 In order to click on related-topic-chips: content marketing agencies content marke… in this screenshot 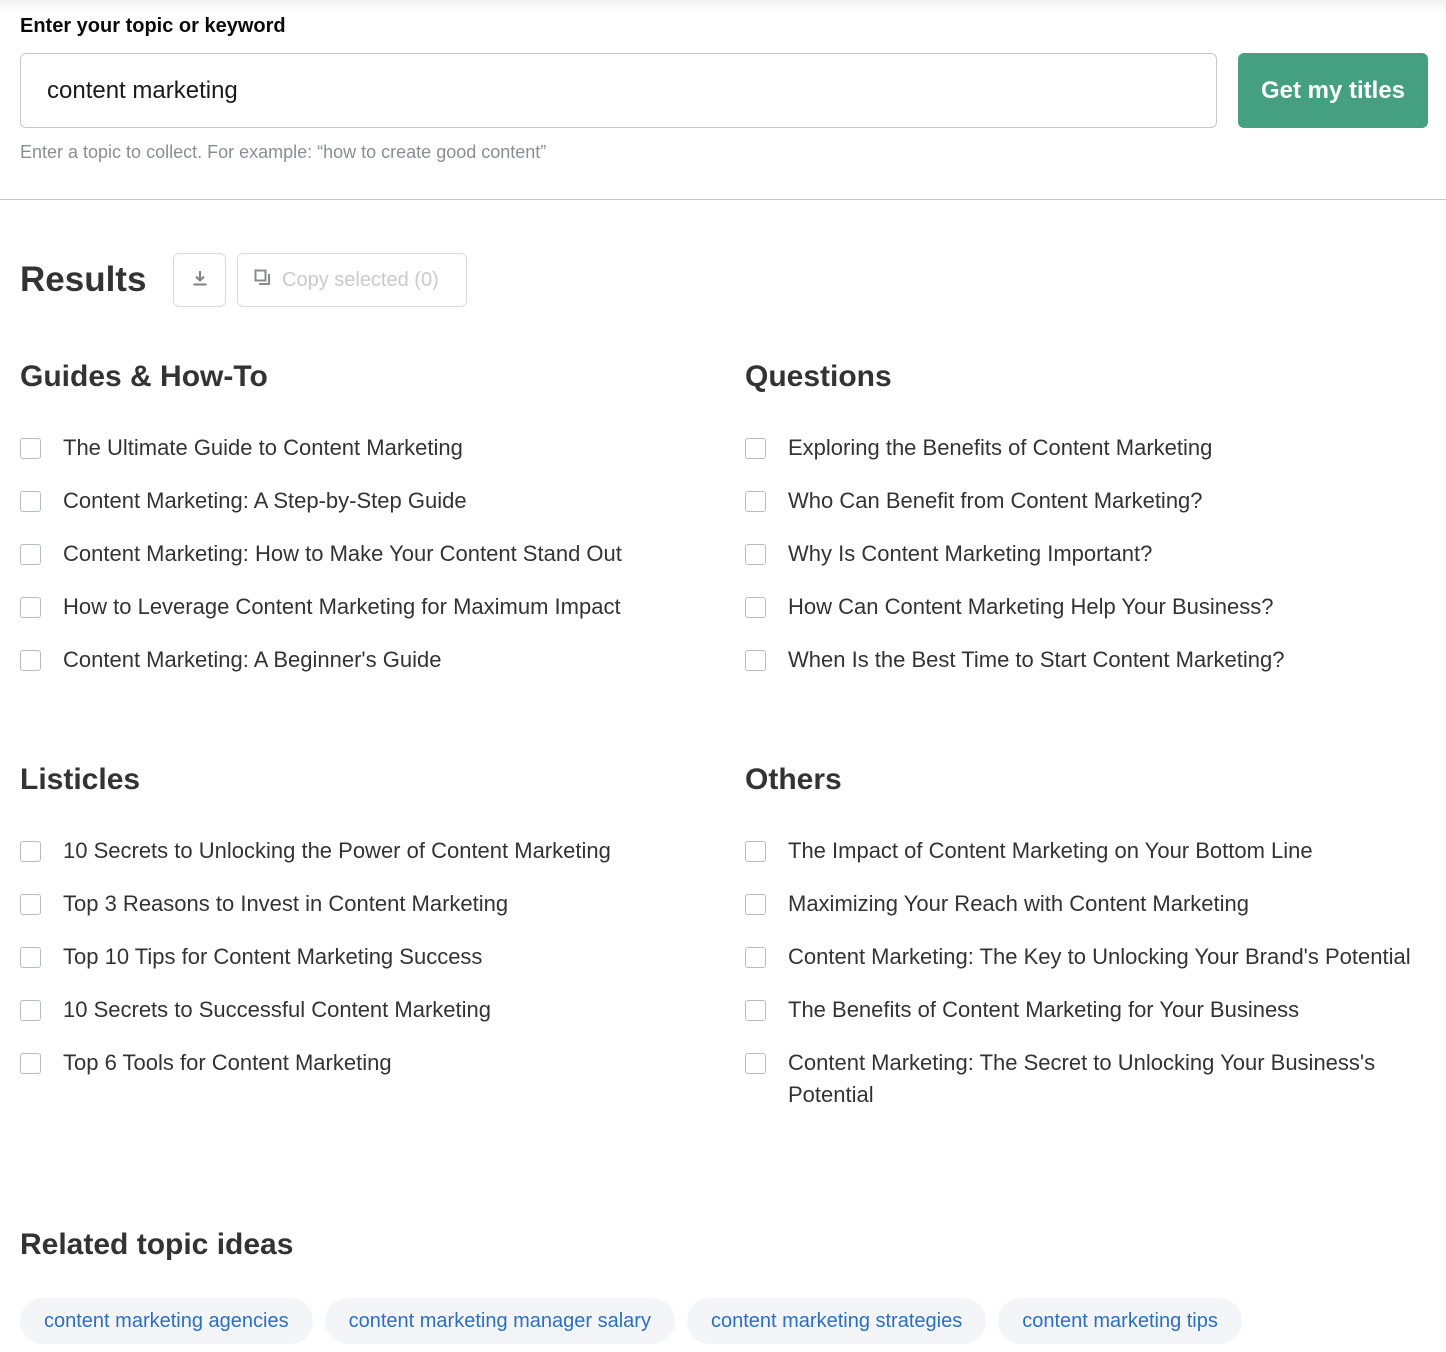, I will do `click(631, 1321)`.